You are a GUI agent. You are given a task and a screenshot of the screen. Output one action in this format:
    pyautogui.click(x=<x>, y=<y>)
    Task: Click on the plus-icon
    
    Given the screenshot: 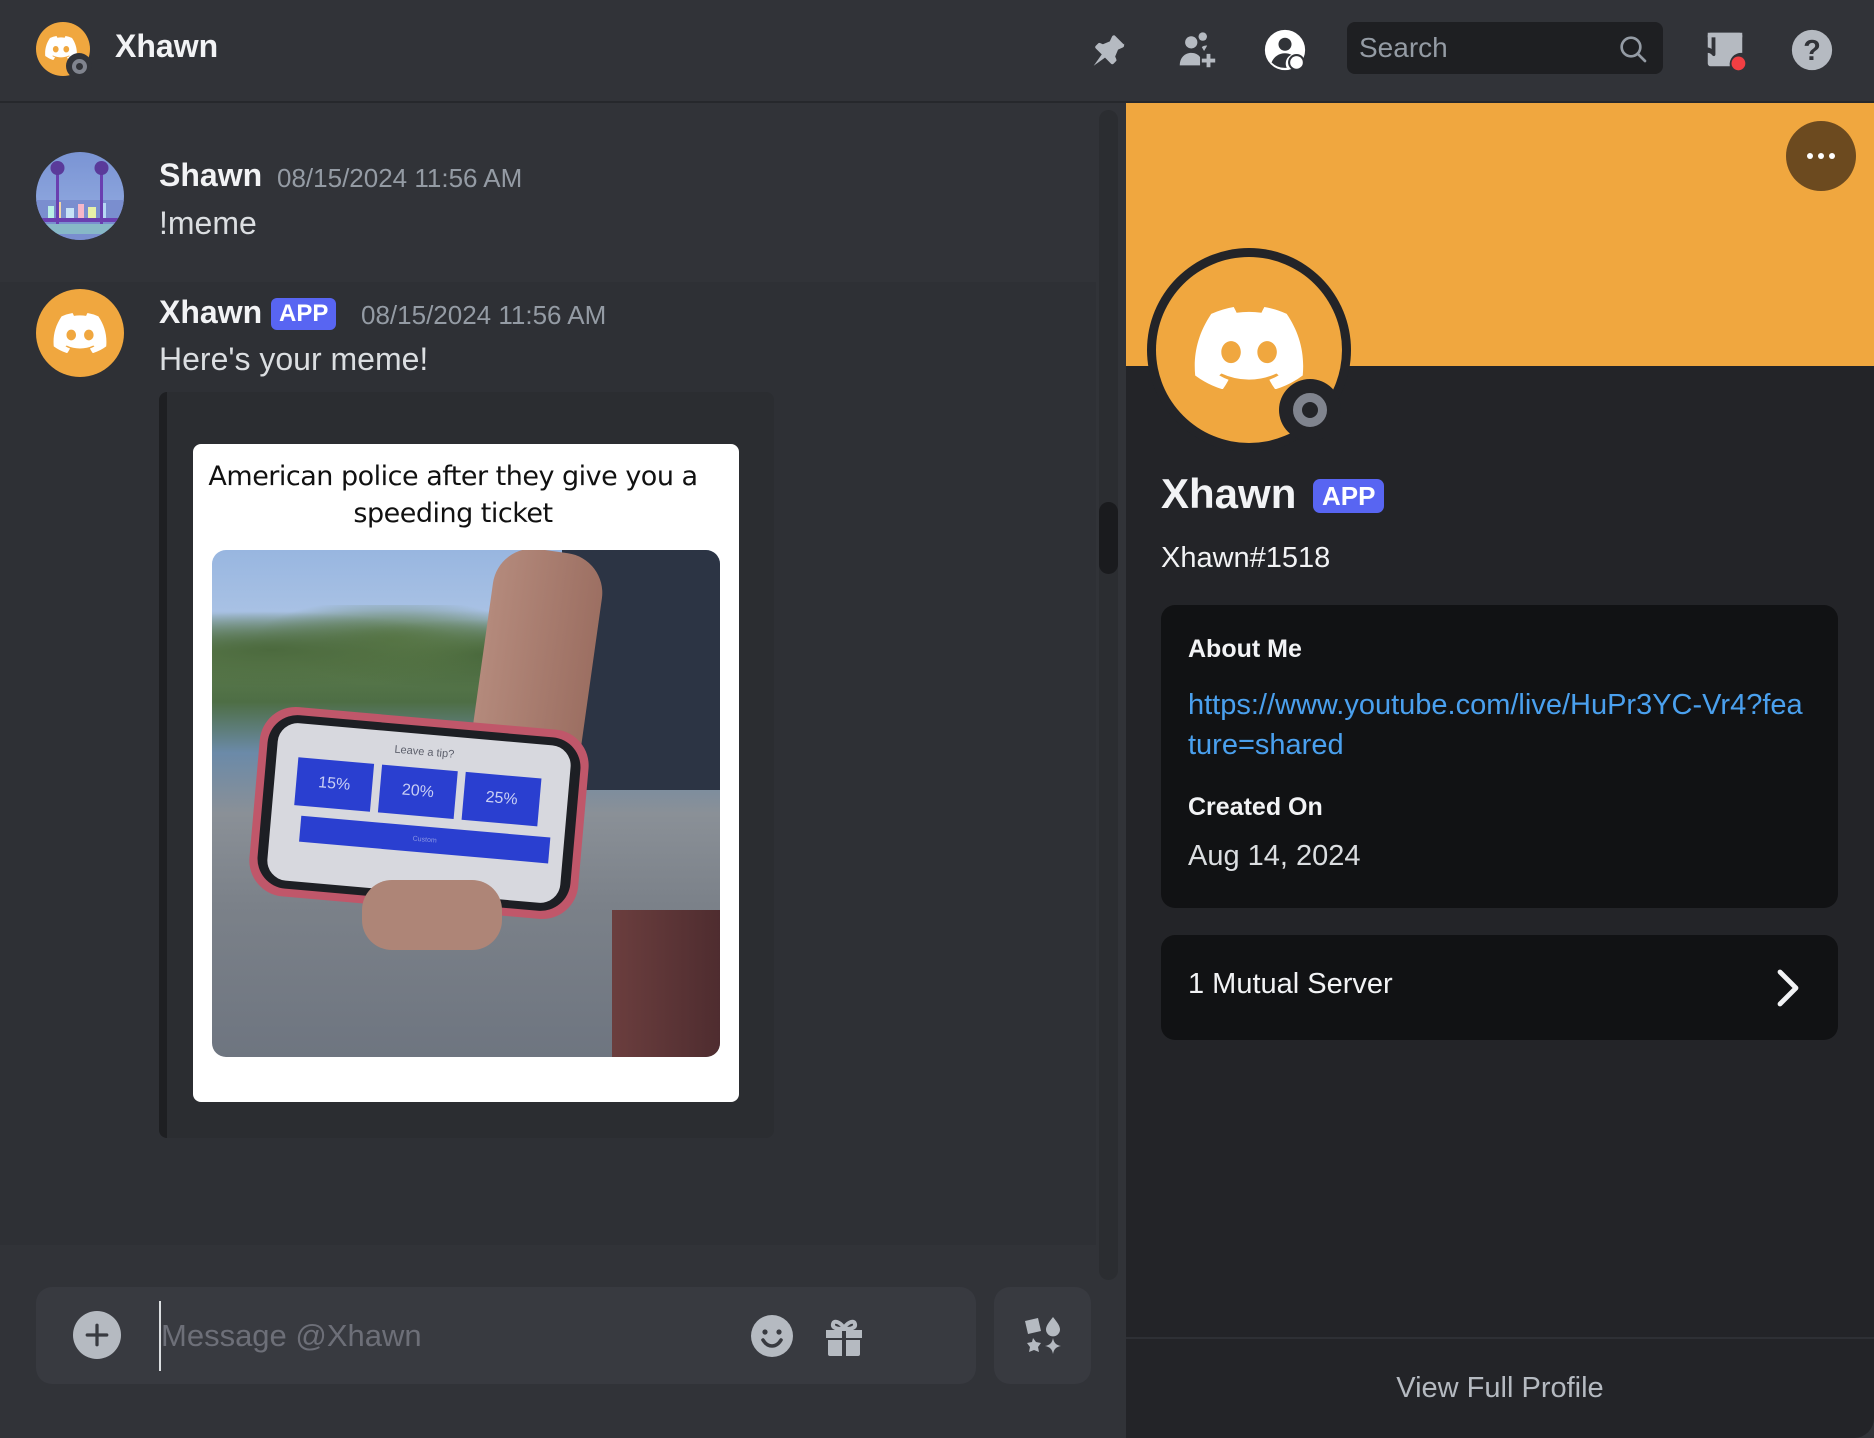 What is the action you would take?
    pyautogui.click(x=97, y=1335)
    